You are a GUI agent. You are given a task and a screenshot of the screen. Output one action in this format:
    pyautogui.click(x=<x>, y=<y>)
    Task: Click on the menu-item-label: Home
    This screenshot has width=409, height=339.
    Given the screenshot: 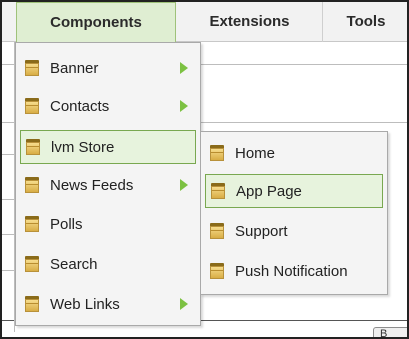 What is the action you would take?
    pyautogui.click(x=255, y=153)
    